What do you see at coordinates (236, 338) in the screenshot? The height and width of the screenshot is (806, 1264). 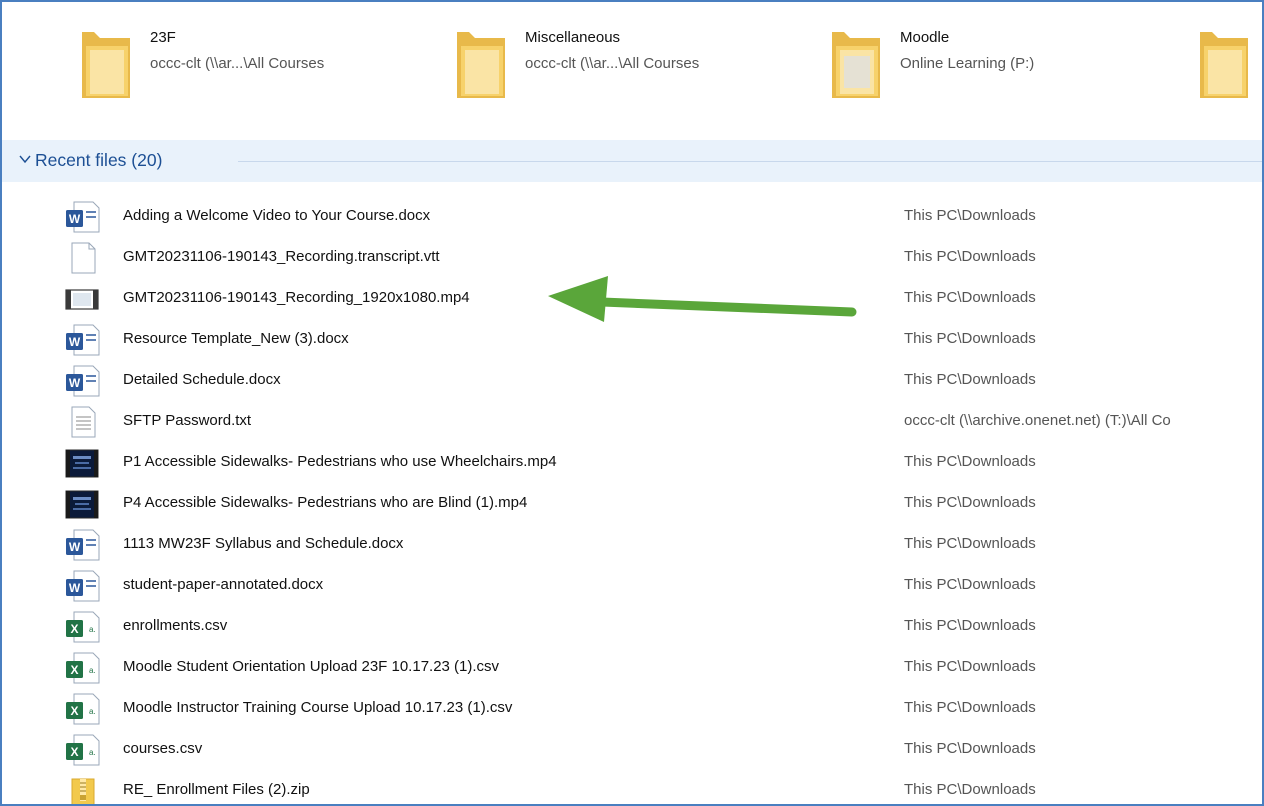 I see `file-name: Resource Template_New (3).docx` at bounding box center [236, 338].